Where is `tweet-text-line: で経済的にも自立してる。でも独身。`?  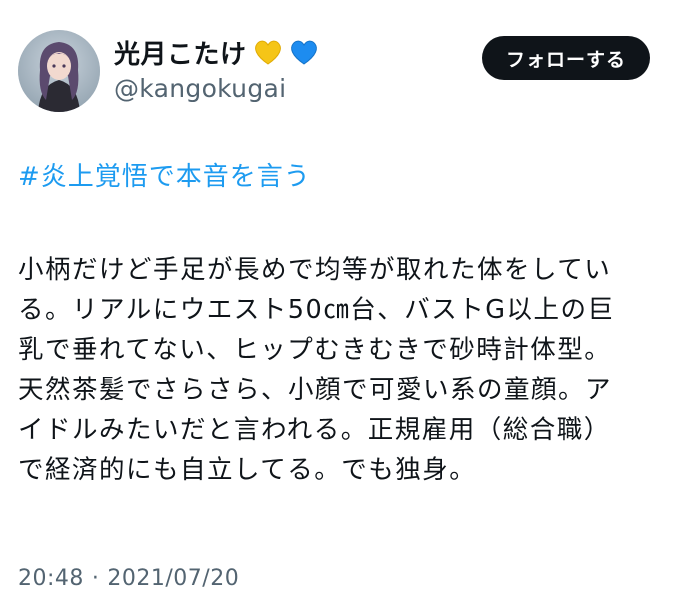
tweet-text-line: で経済的にも自立してる。でも独身。 is located at coordinates (247, 470).